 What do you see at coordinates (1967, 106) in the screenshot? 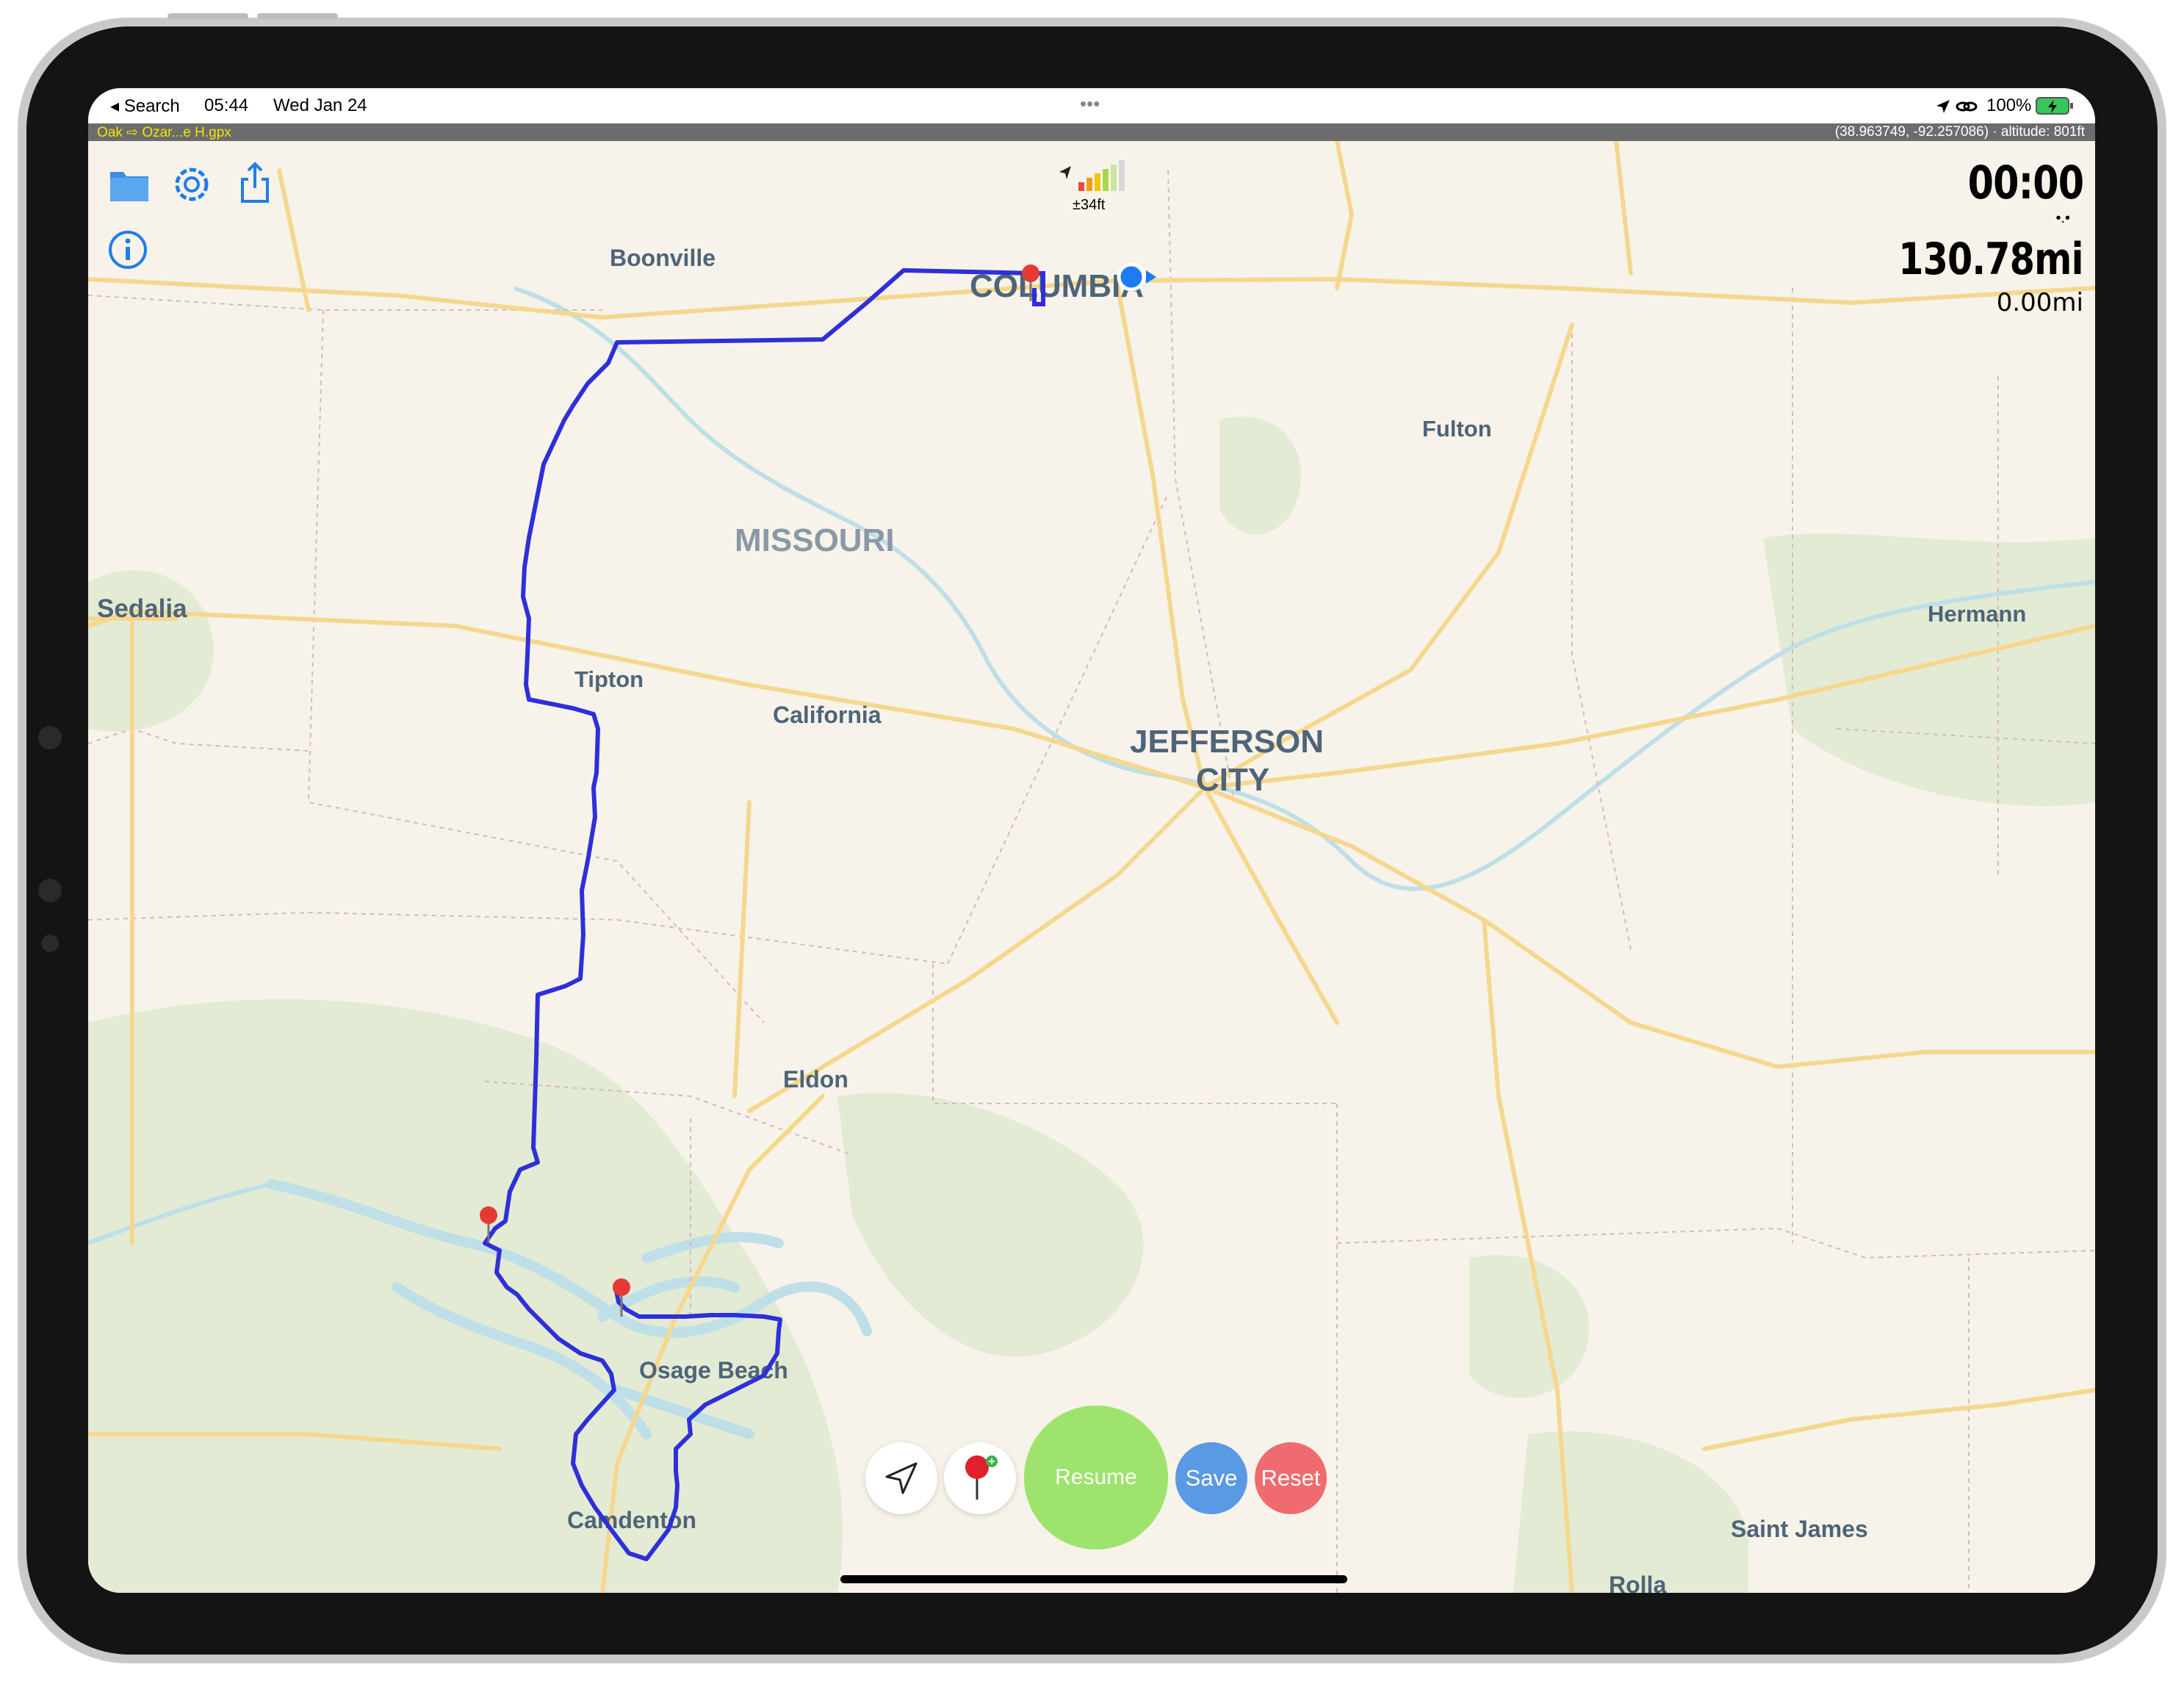
I see `link-icon` at bounding box center [1967, 106].